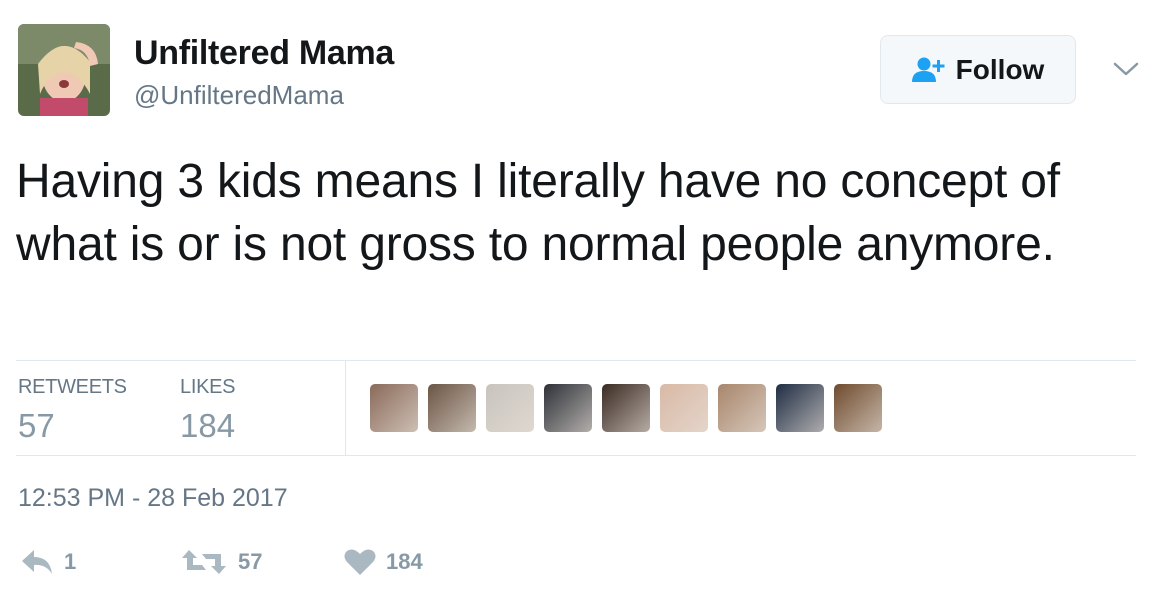 The width and height of the screenshot is (1164, 604). Describe the element at coordinates (928, 69) in the screenshot. I see `add-user-icon` at that location.